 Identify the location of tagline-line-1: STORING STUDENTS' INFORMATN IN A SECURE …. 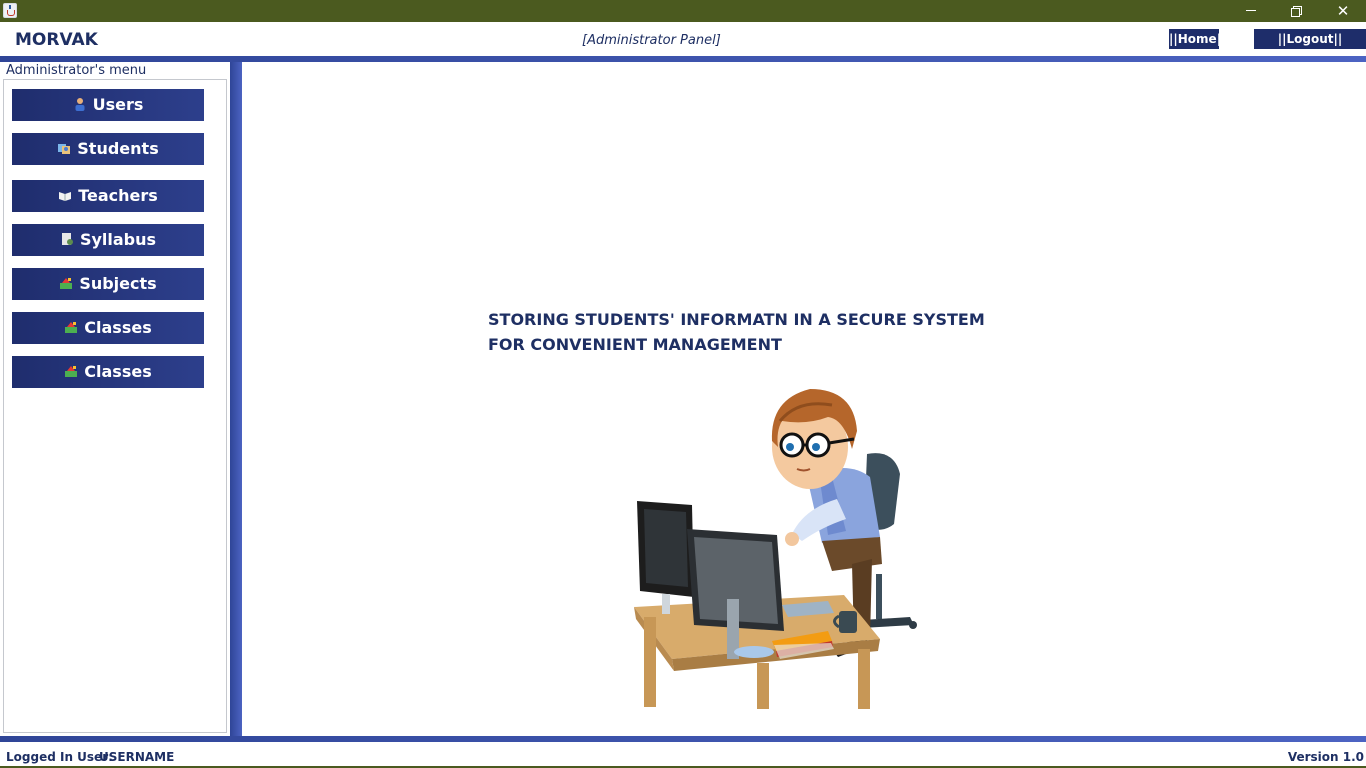
(736, 319).